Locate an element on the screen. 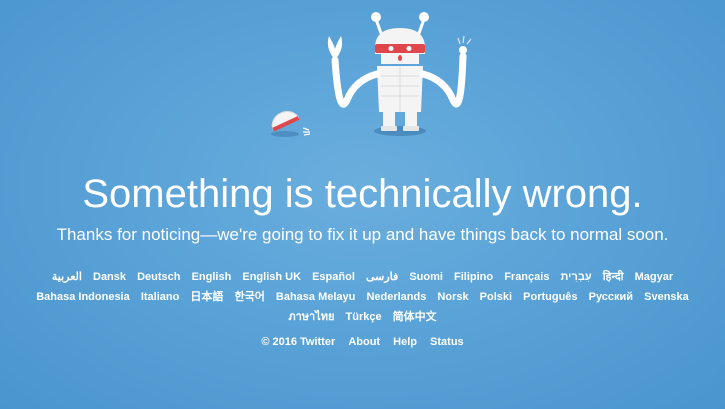 Image resolution: width=725 pixels, height=409 pixels. language-item: 简体中文 is located at coordinates (415, 317).